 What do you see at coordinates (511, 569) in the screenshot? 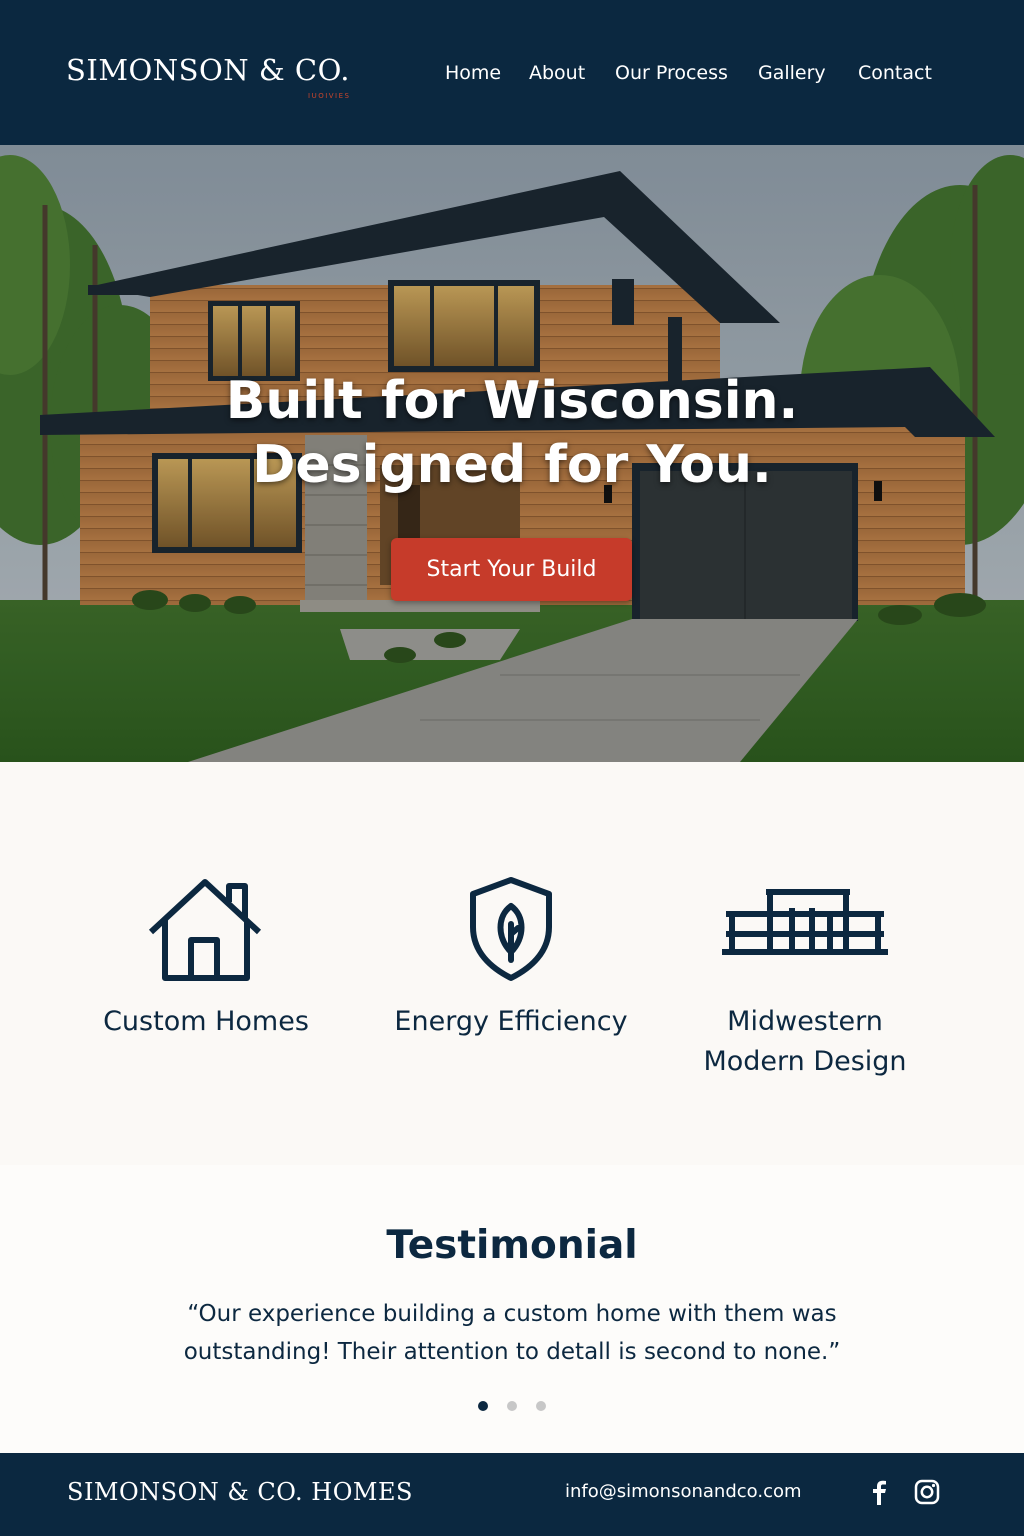
I see `start-your-build-button: Start Your Build` at bounding box center [511, 569].